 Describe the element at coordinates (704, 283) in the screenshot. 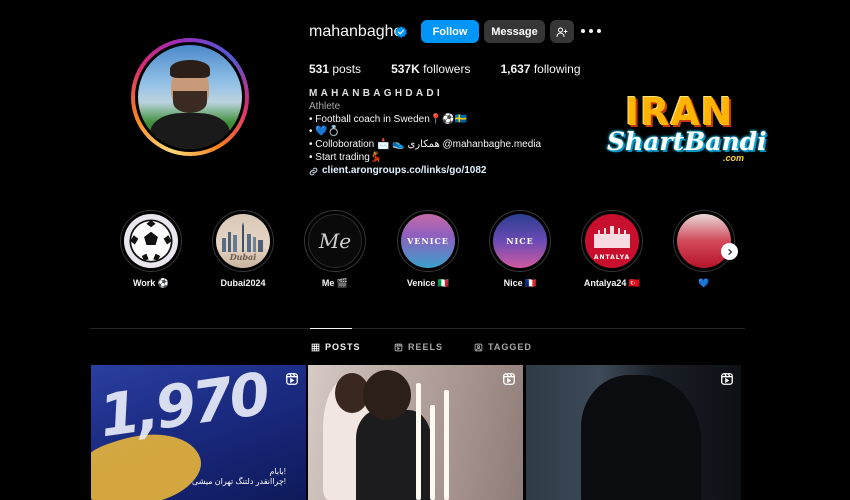

I see `highlight-label: 💙` at that location.